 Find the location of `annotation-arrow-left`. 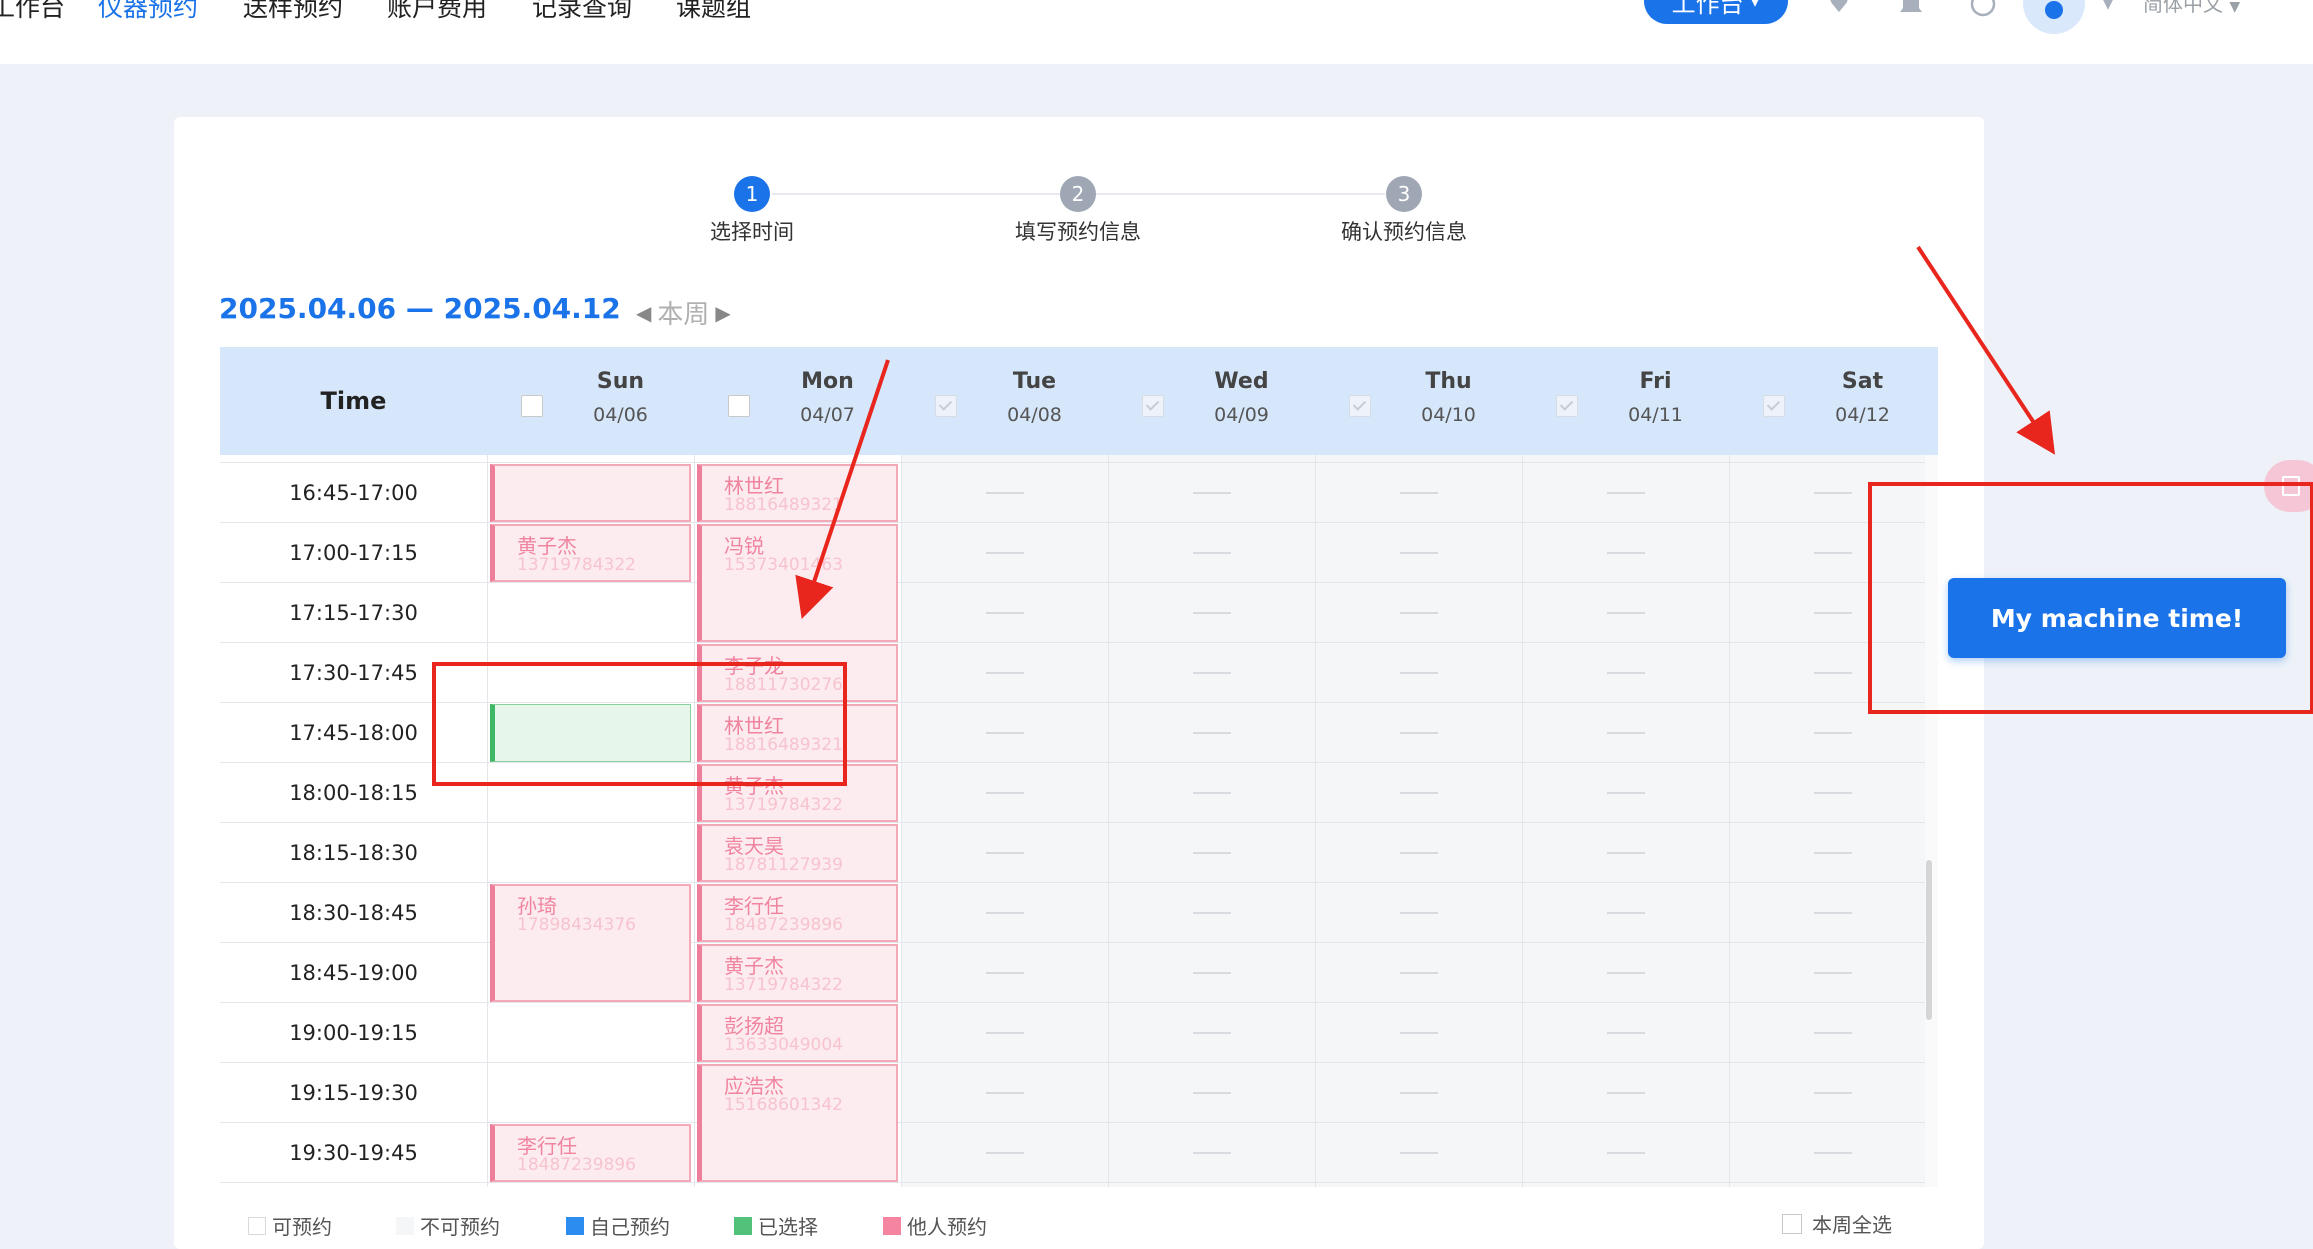

annotation-arrow-left is located at coordinates (842, 489).